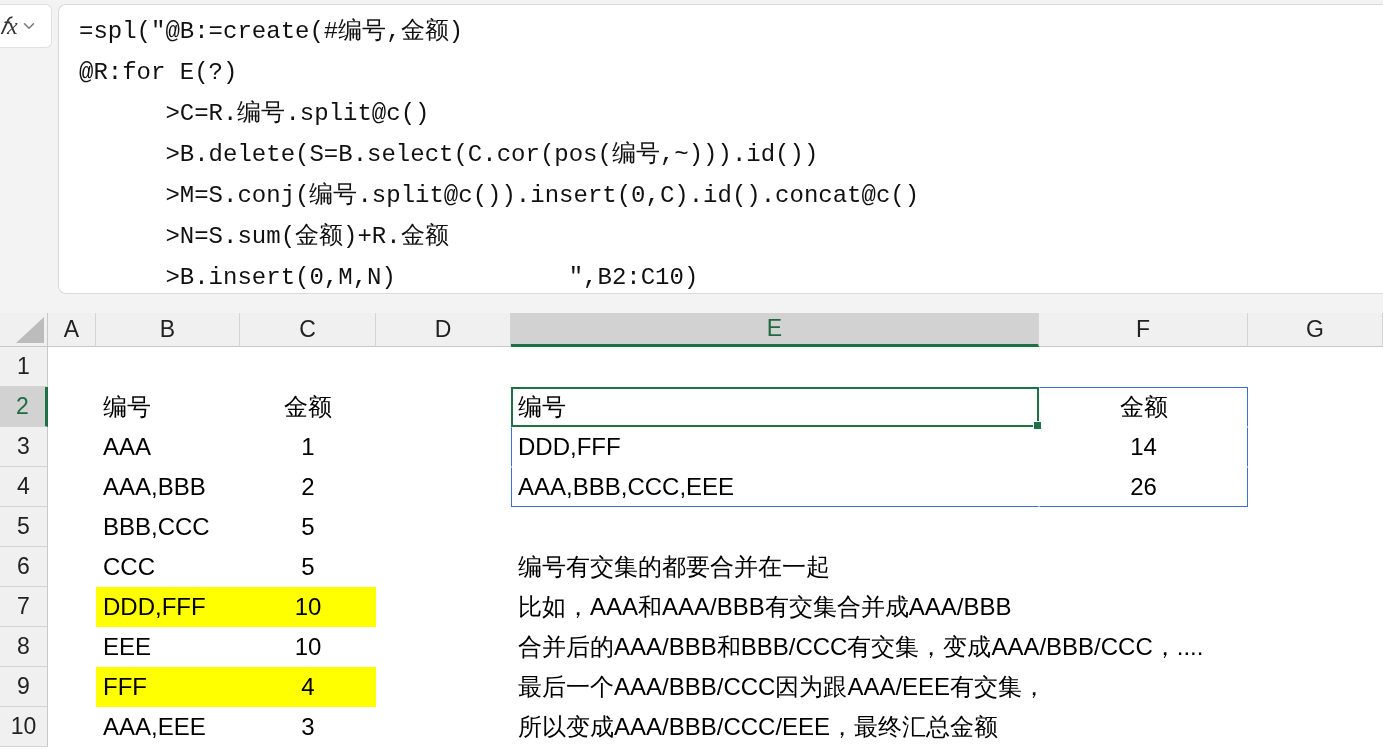 This screenshot has width=1383, height=749. Describe the element at coordinates (72, 330) in the screenshot. I see `column-header: A` at that location.